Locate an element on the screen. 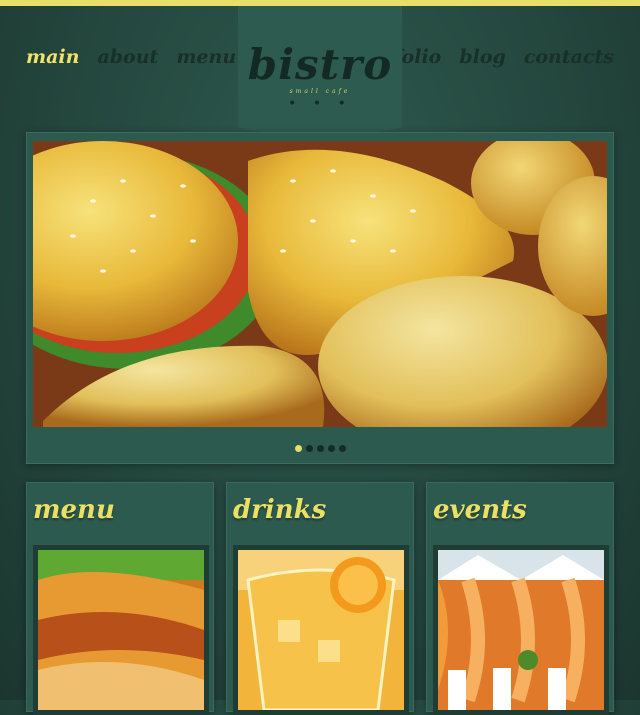 This screenshot has width=640, height=715. nav-link-contacts: contacts is located at coordinates (569, 57).